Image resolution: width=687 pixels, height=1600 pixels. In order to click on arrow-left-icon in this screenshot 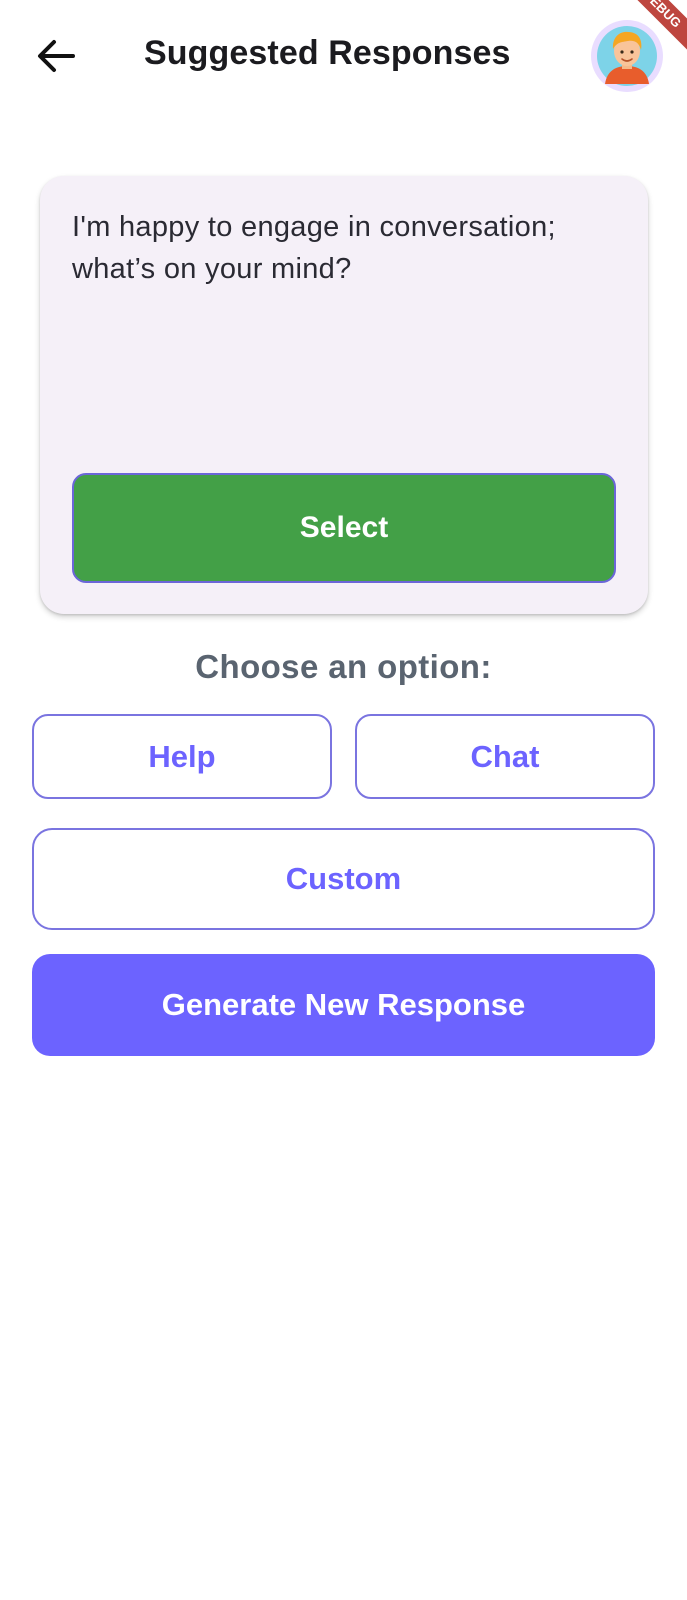, I will do `click(56, 56)`.